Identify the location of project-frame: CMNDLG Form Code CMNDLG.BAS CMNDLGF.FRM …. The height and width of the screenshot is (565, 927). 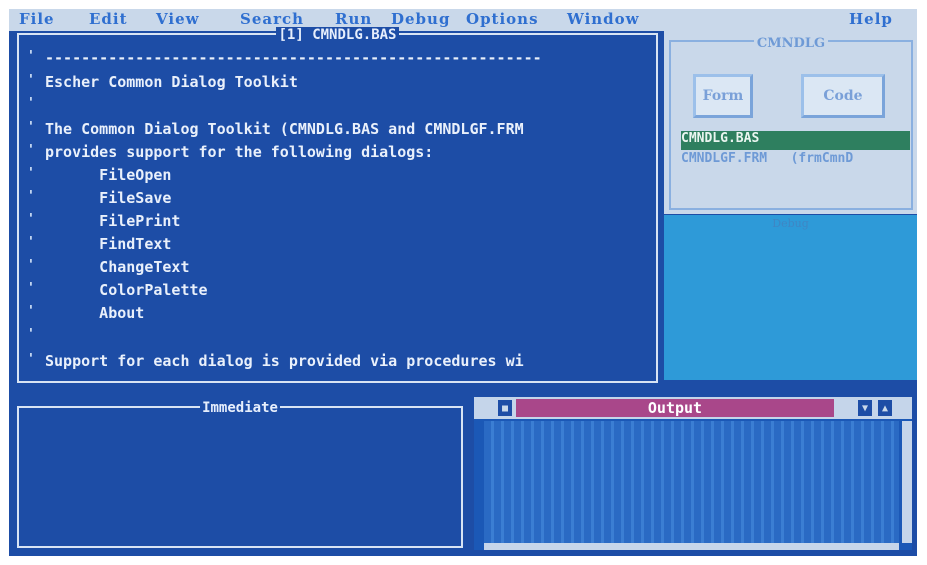
(791, 123).